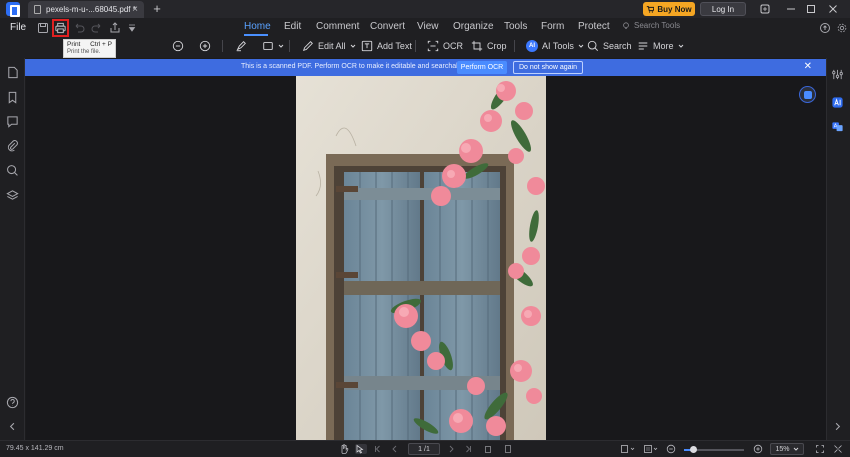 The height and width of the screenshot is (457, 850). Describe the element at coordinates (97, 28) in the screenshot. I see `redo-icon` at that location.